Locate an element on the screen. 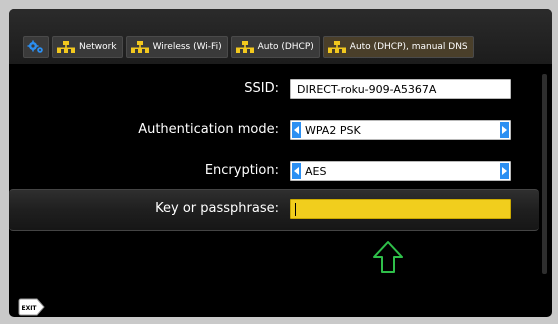  exit-button: EXIT is located at coordinates (32, 307).